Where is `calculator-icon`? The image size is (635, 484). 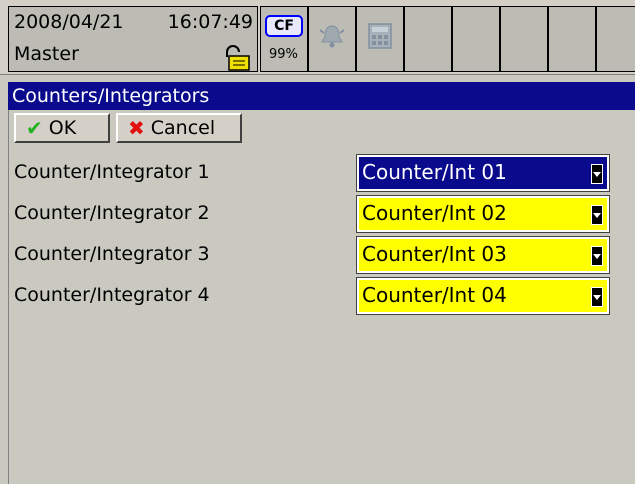 calculator-icon is located at coordinates (380, 36).